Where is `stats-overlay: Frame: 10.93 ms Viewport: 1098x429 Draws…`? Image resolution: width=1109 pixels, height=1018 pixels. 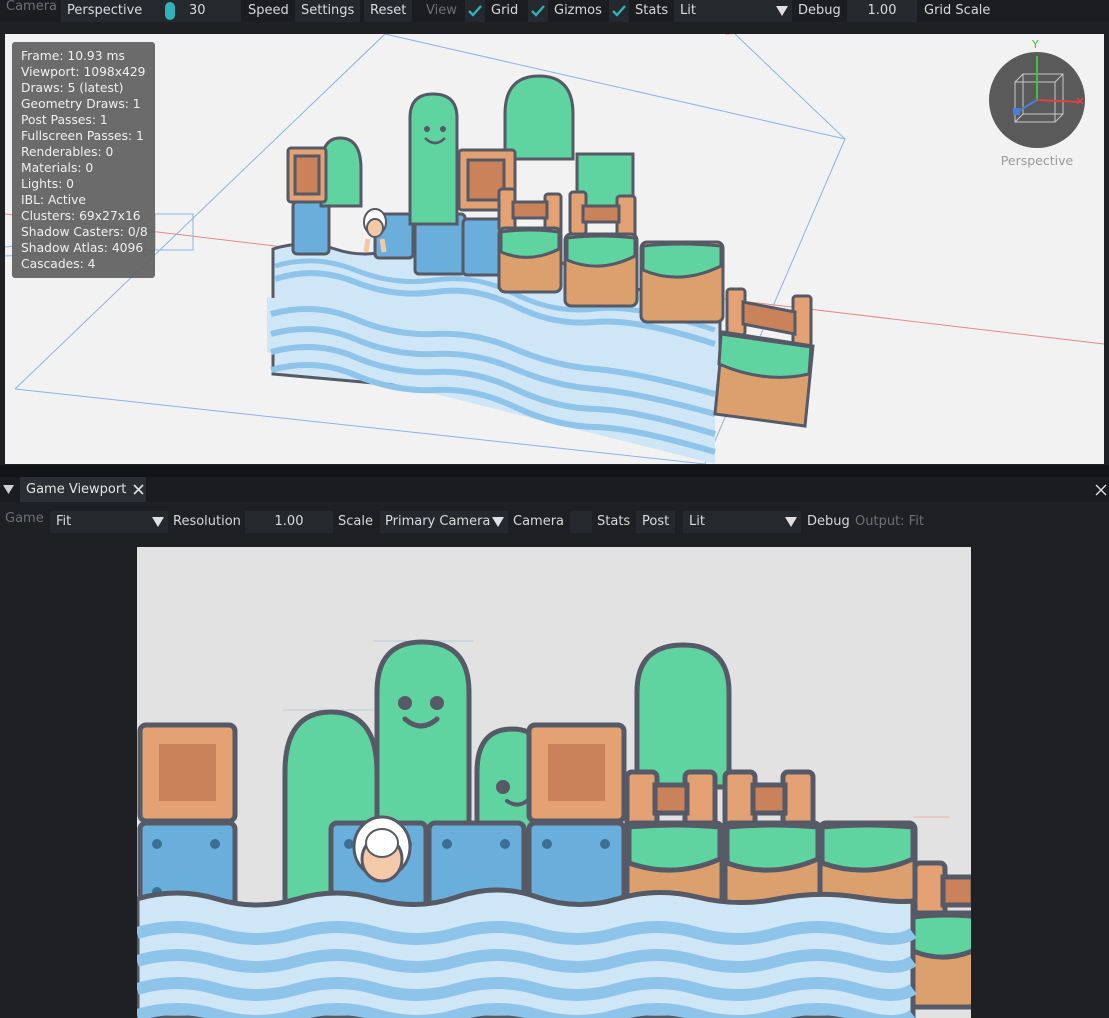 stats-overlay: Frame: 10.93 ms Viewport: 1098x429 Draws… is located at coordinates (83, 160).